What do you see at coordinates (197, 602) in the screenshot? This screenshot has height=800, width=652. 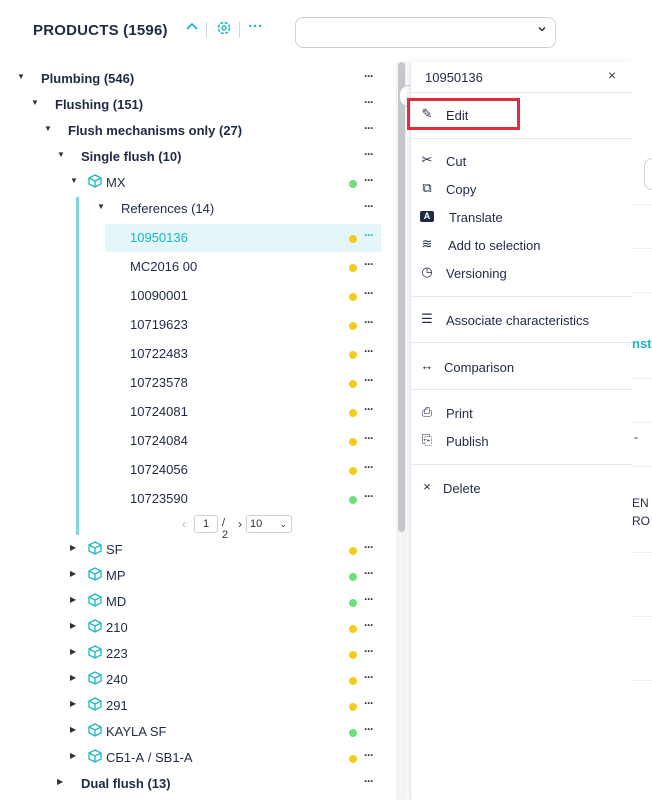 I see `tree-node-model: ▶ MD ···` at bounding box center [197, 602].